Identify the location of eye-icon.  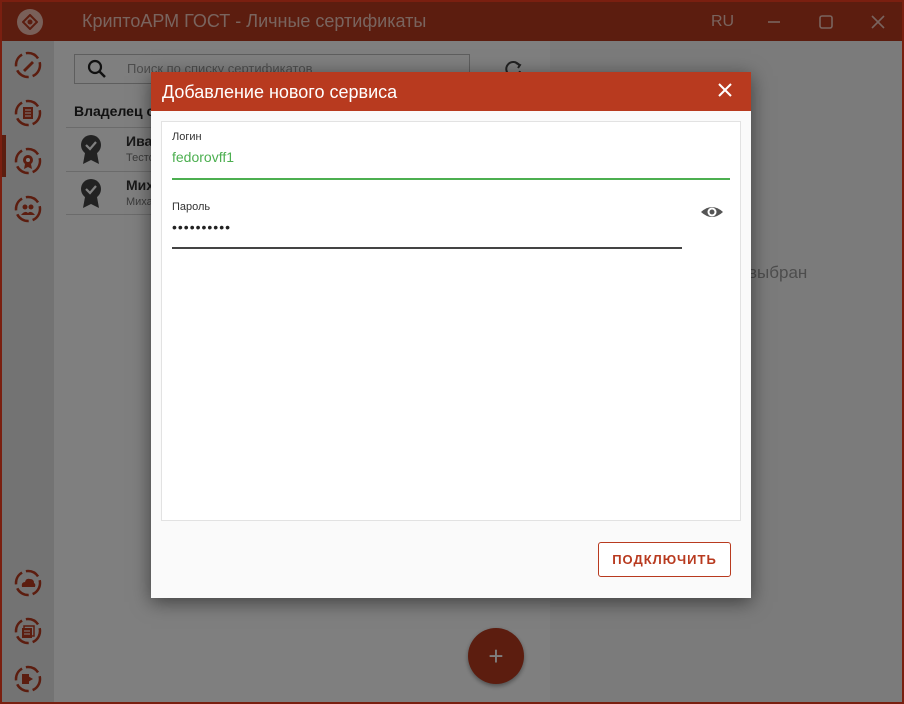
(712, 212).